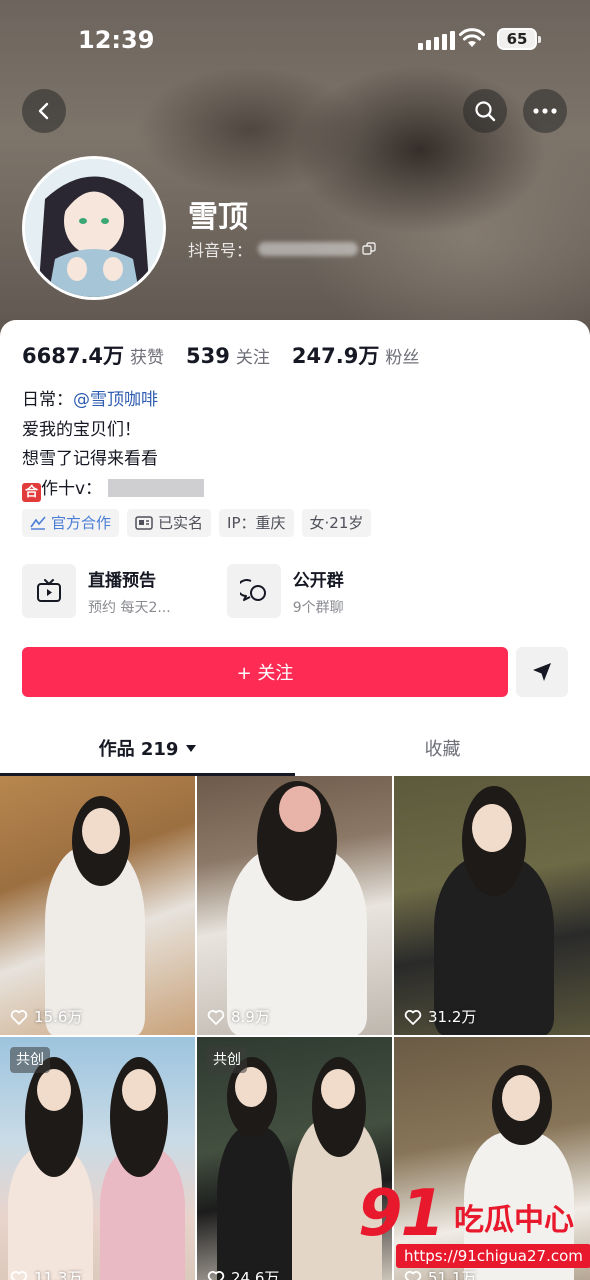  What do you see at coordinates (308, 249) in the screenshot?
I see `douyin-id-value-blurred` at bounding box center [308, 249].